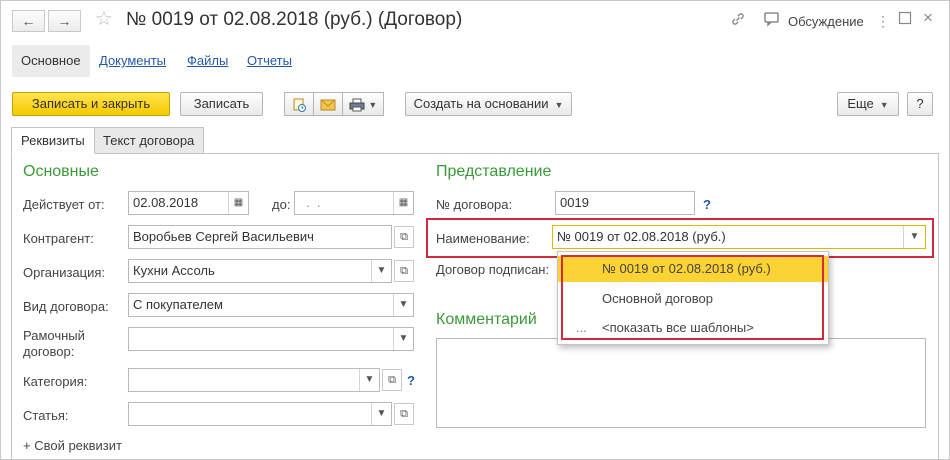  I want to click on nav-tab-documents: Документы, so click(132, 61).